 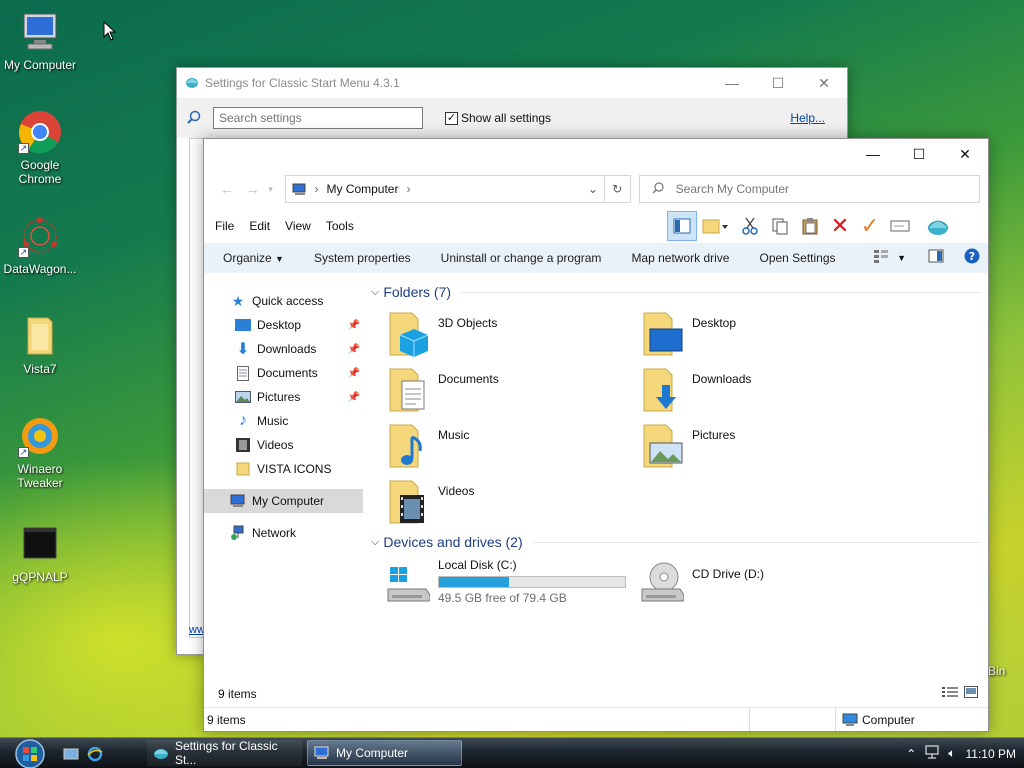 What do you see at coordinates (353, 349) in the screenshot?
I see `pin-icon: 📌` at bounding box center [353, 349].